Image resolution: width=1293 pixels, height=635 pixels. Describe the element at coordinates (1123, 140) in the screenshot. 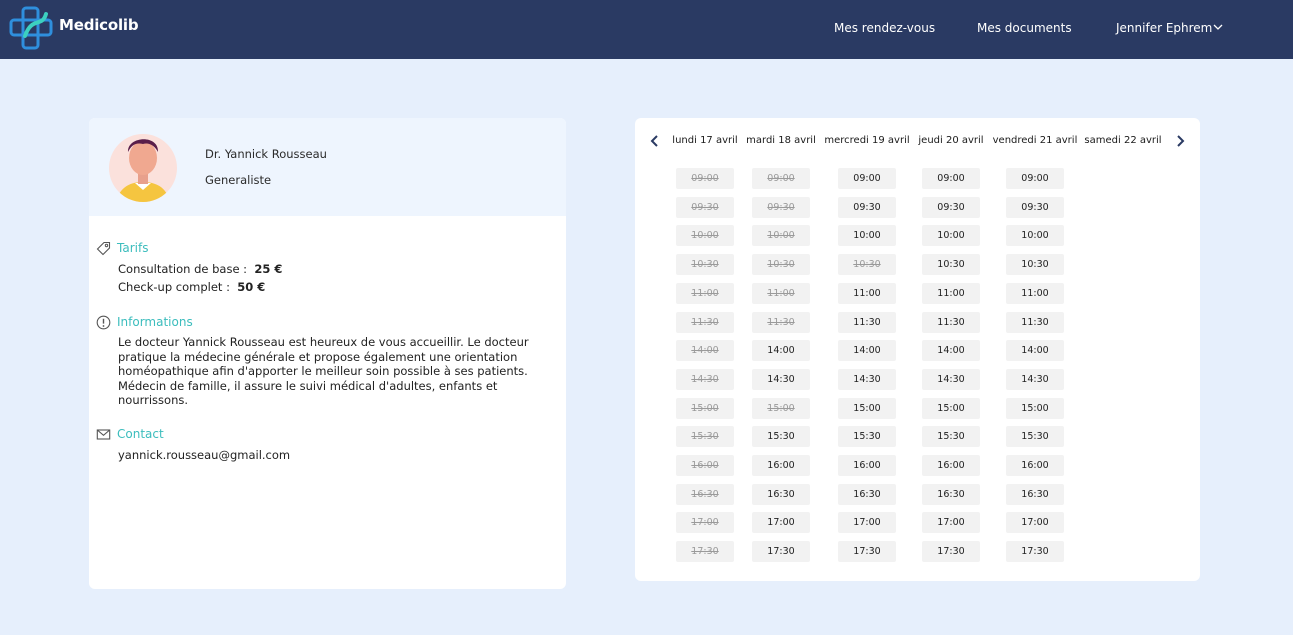

I see `day-header: samedi 22 avril` at that location.